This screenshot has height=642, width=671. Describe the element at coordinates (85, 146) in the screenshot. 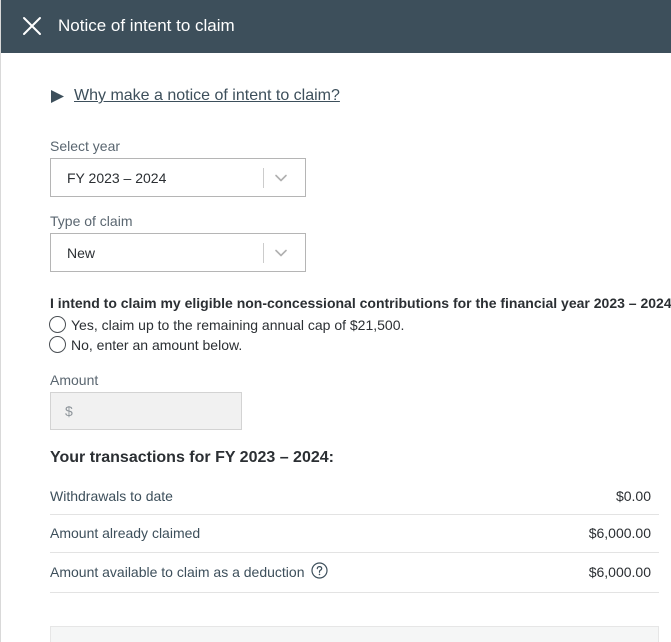

I see `select-year-label: Select year` at that location.